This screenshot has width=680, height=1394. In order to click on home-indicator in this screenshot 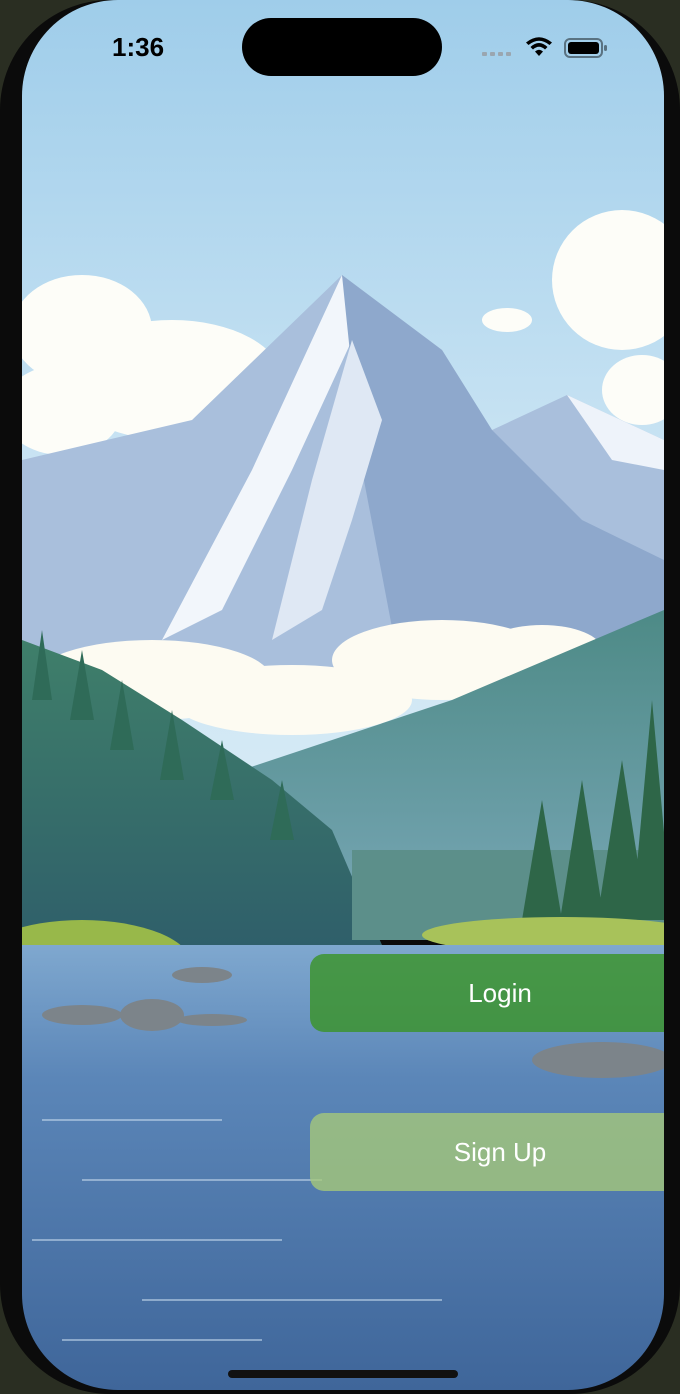, I will do `click(343, 1374)`.